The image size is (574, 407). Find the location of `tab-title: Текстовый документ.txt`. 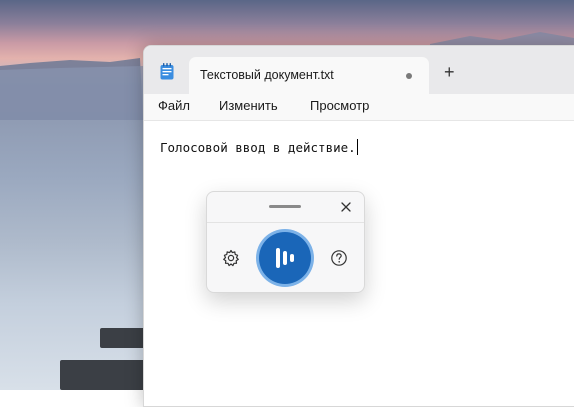

tab-title: Текстовый документ.txt is located at coordinates (267, 75).